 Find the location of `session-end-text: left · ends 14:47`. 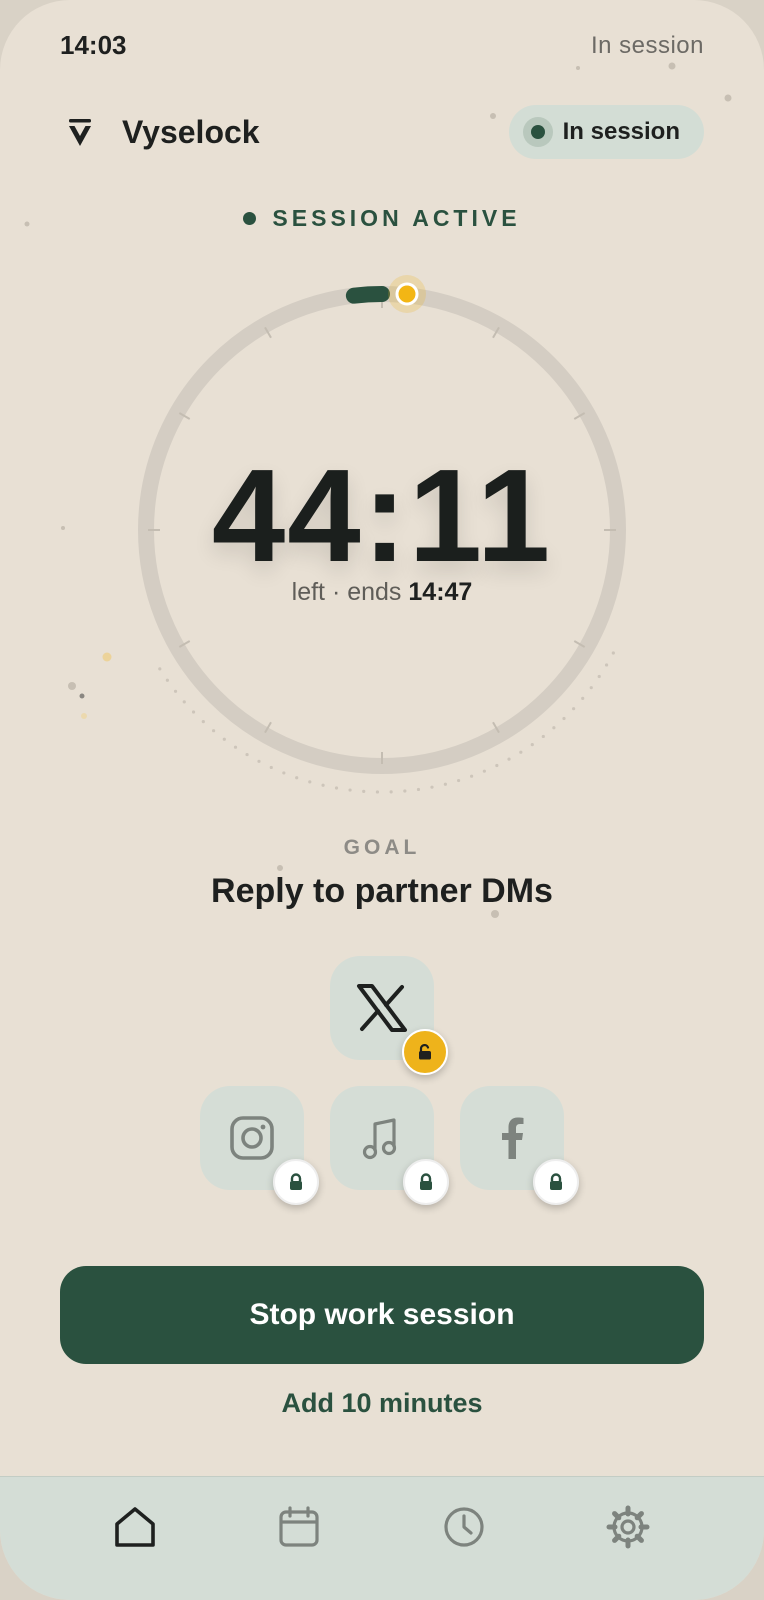

session-end-text: left · ends 14:47 is located at coordinates (382, 592).